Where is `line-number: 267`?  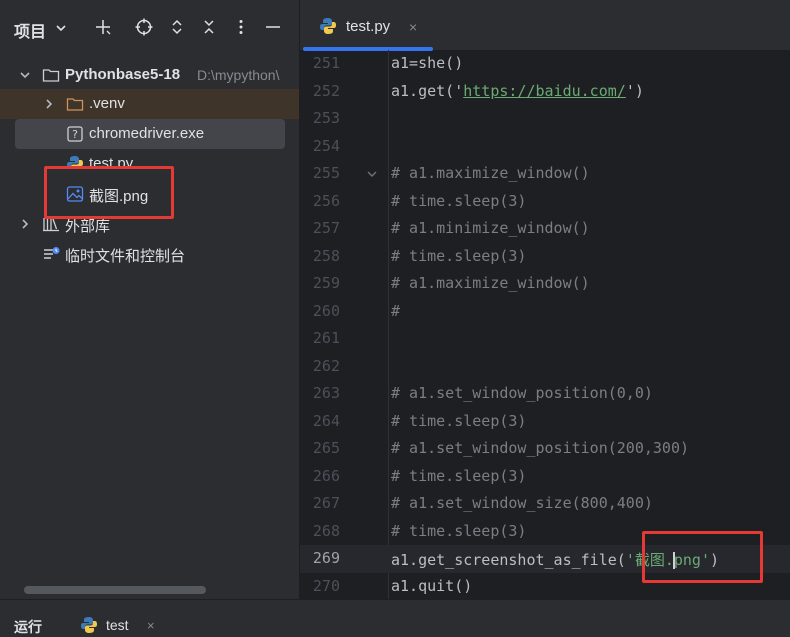 line-number: 267 is located at coordinates (326, 503).